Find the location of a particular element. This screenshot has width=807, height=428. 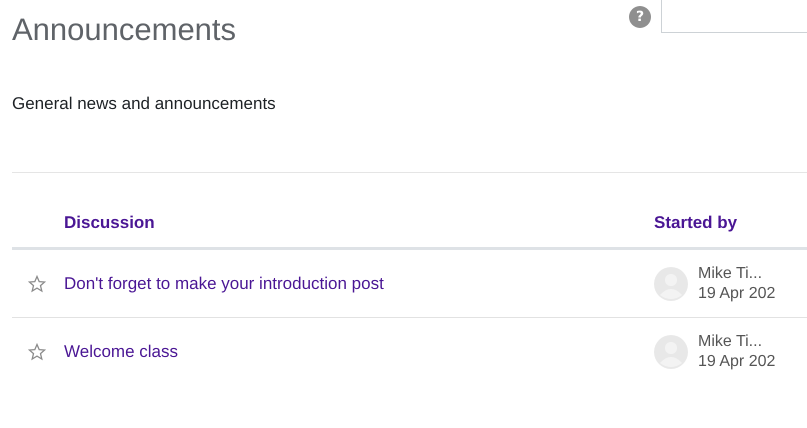

search-field is located at coordinates (734, 16).